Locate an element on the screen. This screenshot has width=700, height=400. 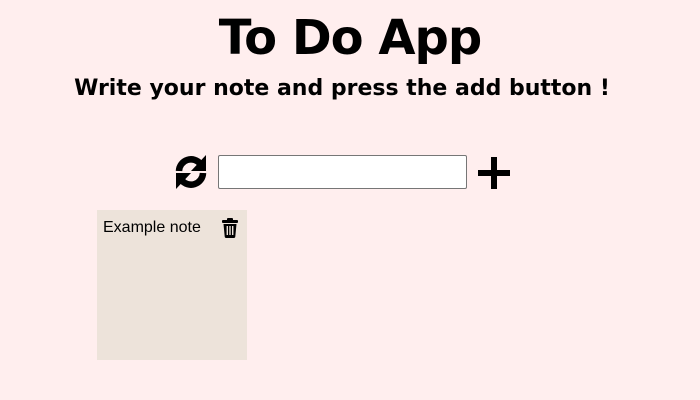
add-button is located at coordinates (494, 173).